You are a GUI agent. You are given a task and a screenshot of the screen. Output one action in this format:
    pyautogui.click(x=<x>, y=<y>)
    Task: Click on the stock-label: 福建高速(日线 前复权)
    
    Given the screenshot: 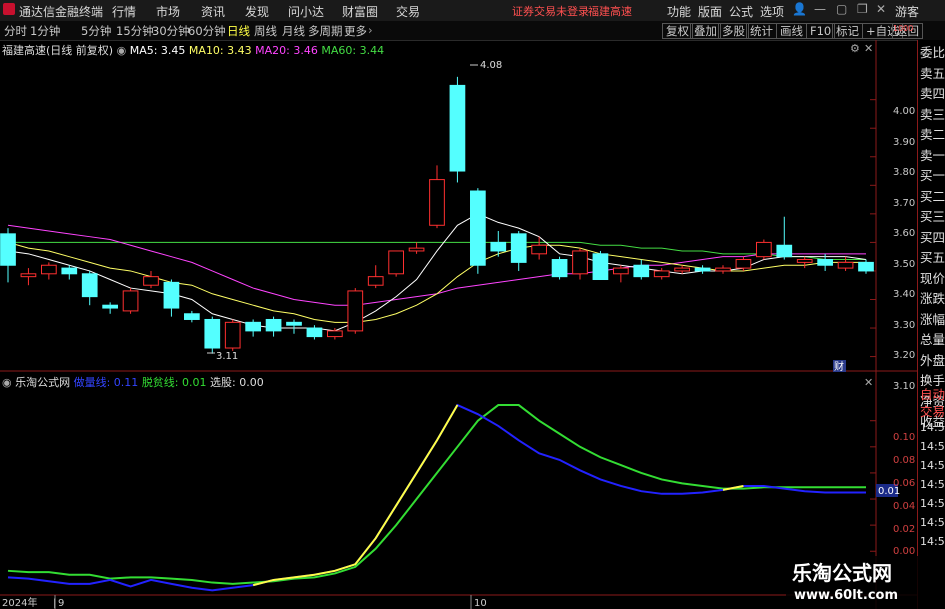 What is the action you would take?
    pyautogui.click(x=57, y=50)
    